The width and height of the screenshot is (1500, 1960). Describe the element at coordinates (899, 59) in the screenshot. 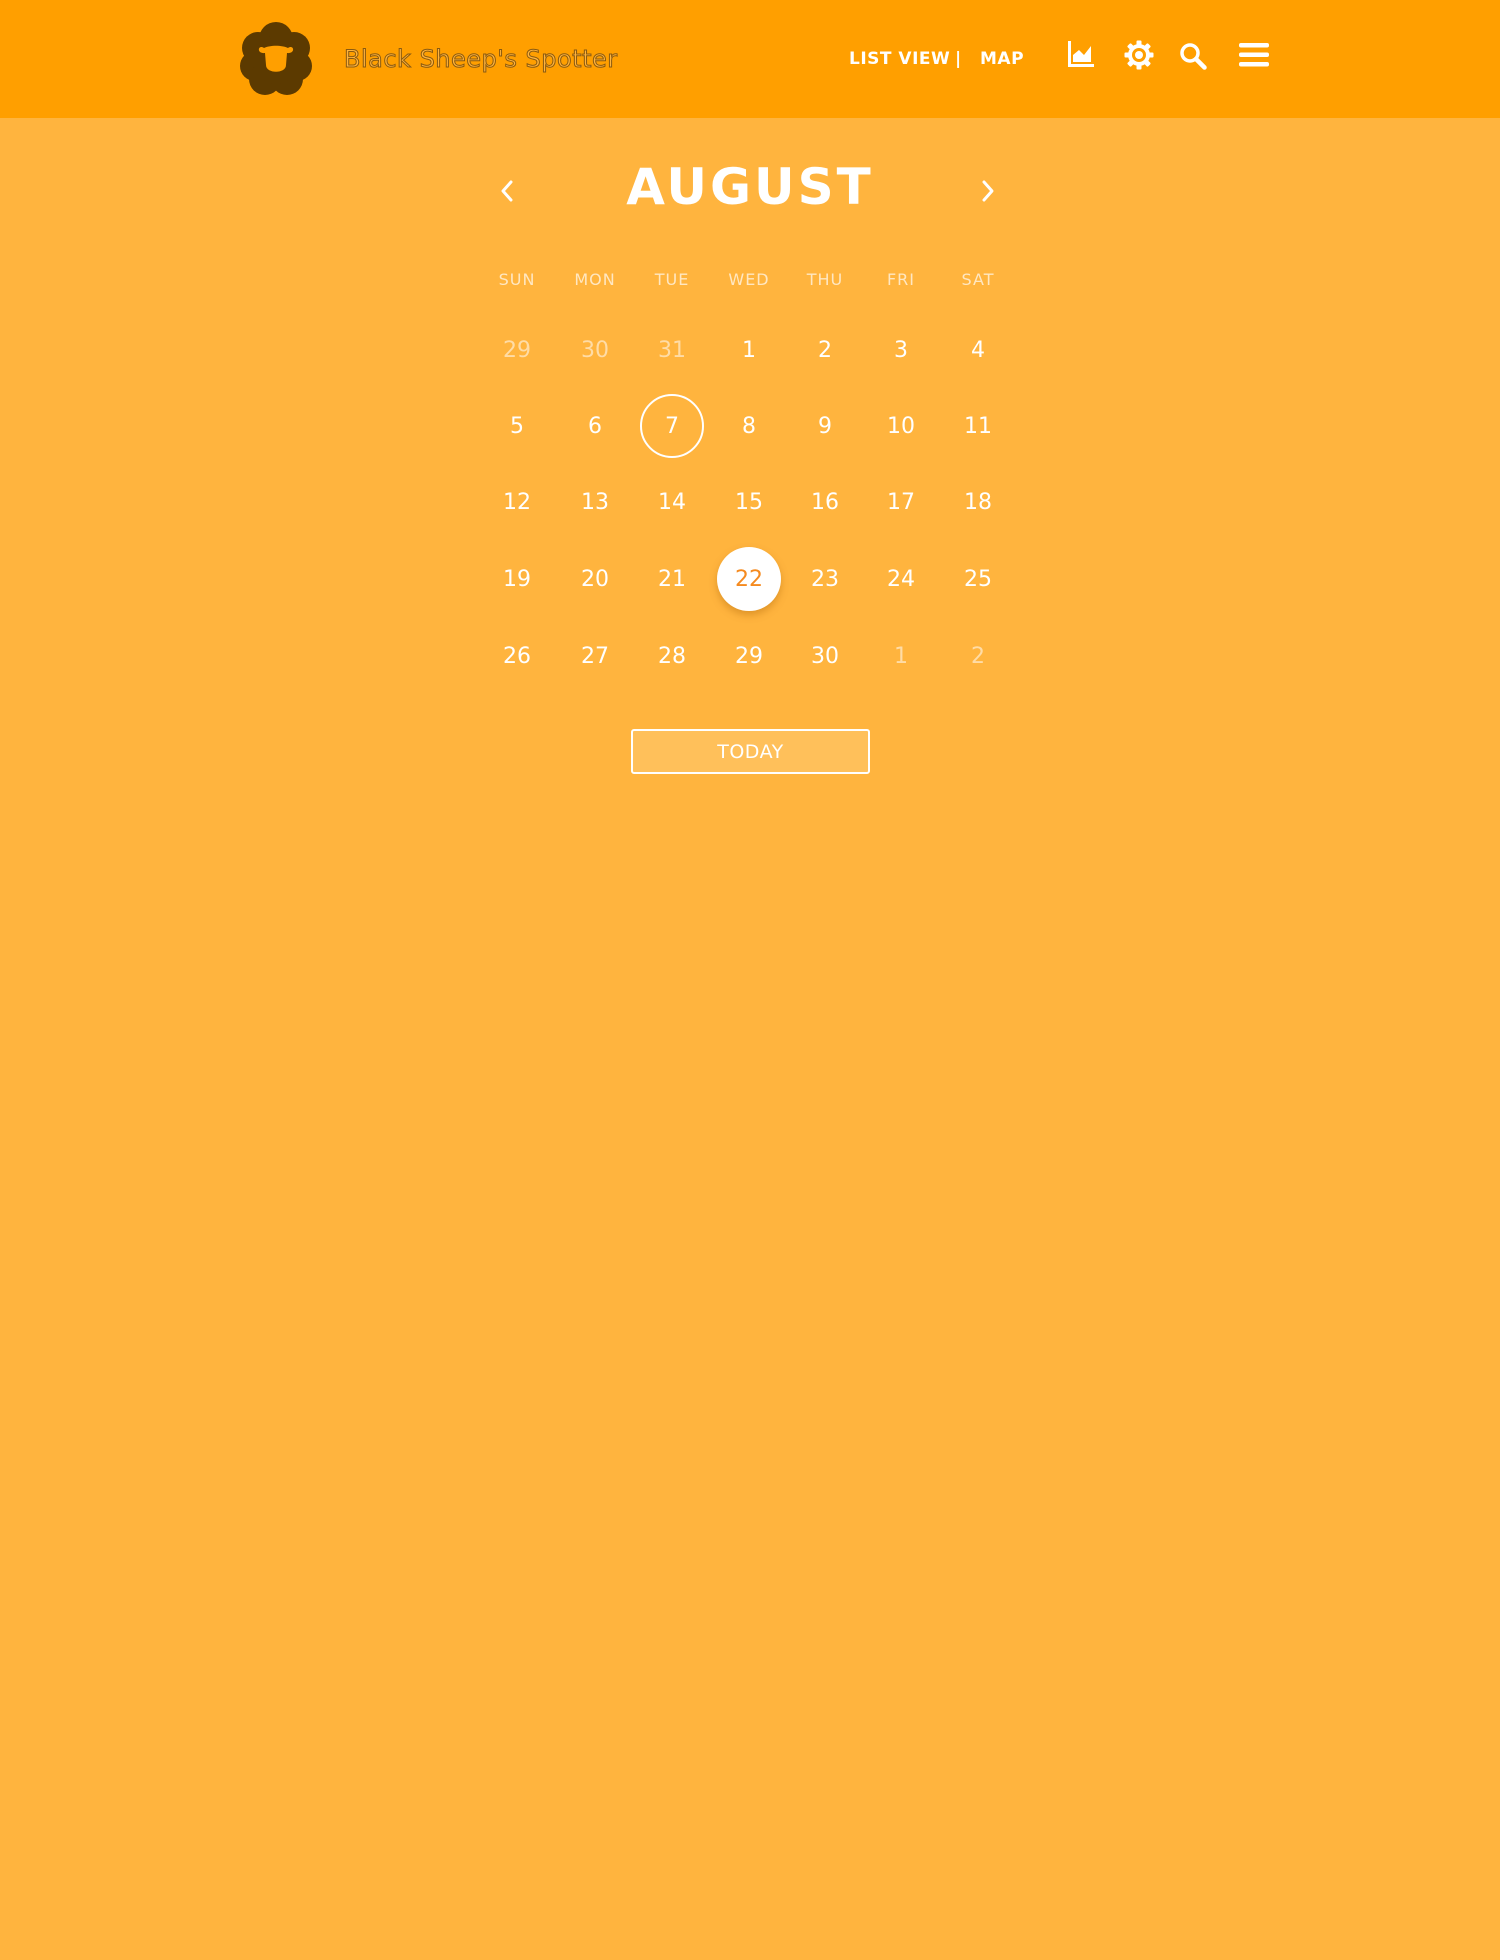

I see `list-view-link: LIST VIEW` at that location.